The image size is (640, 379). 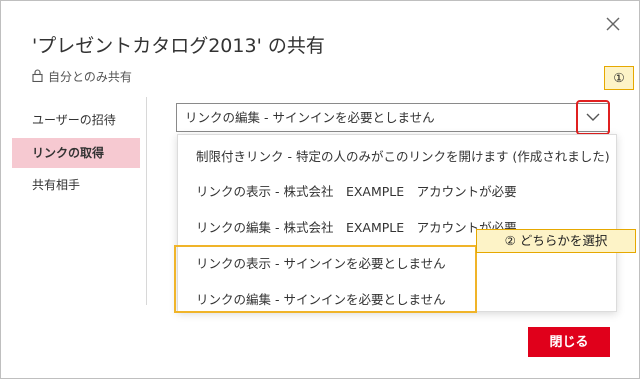 I want to click on nav-item-label: 共有相手, so click(x=56, y=185).